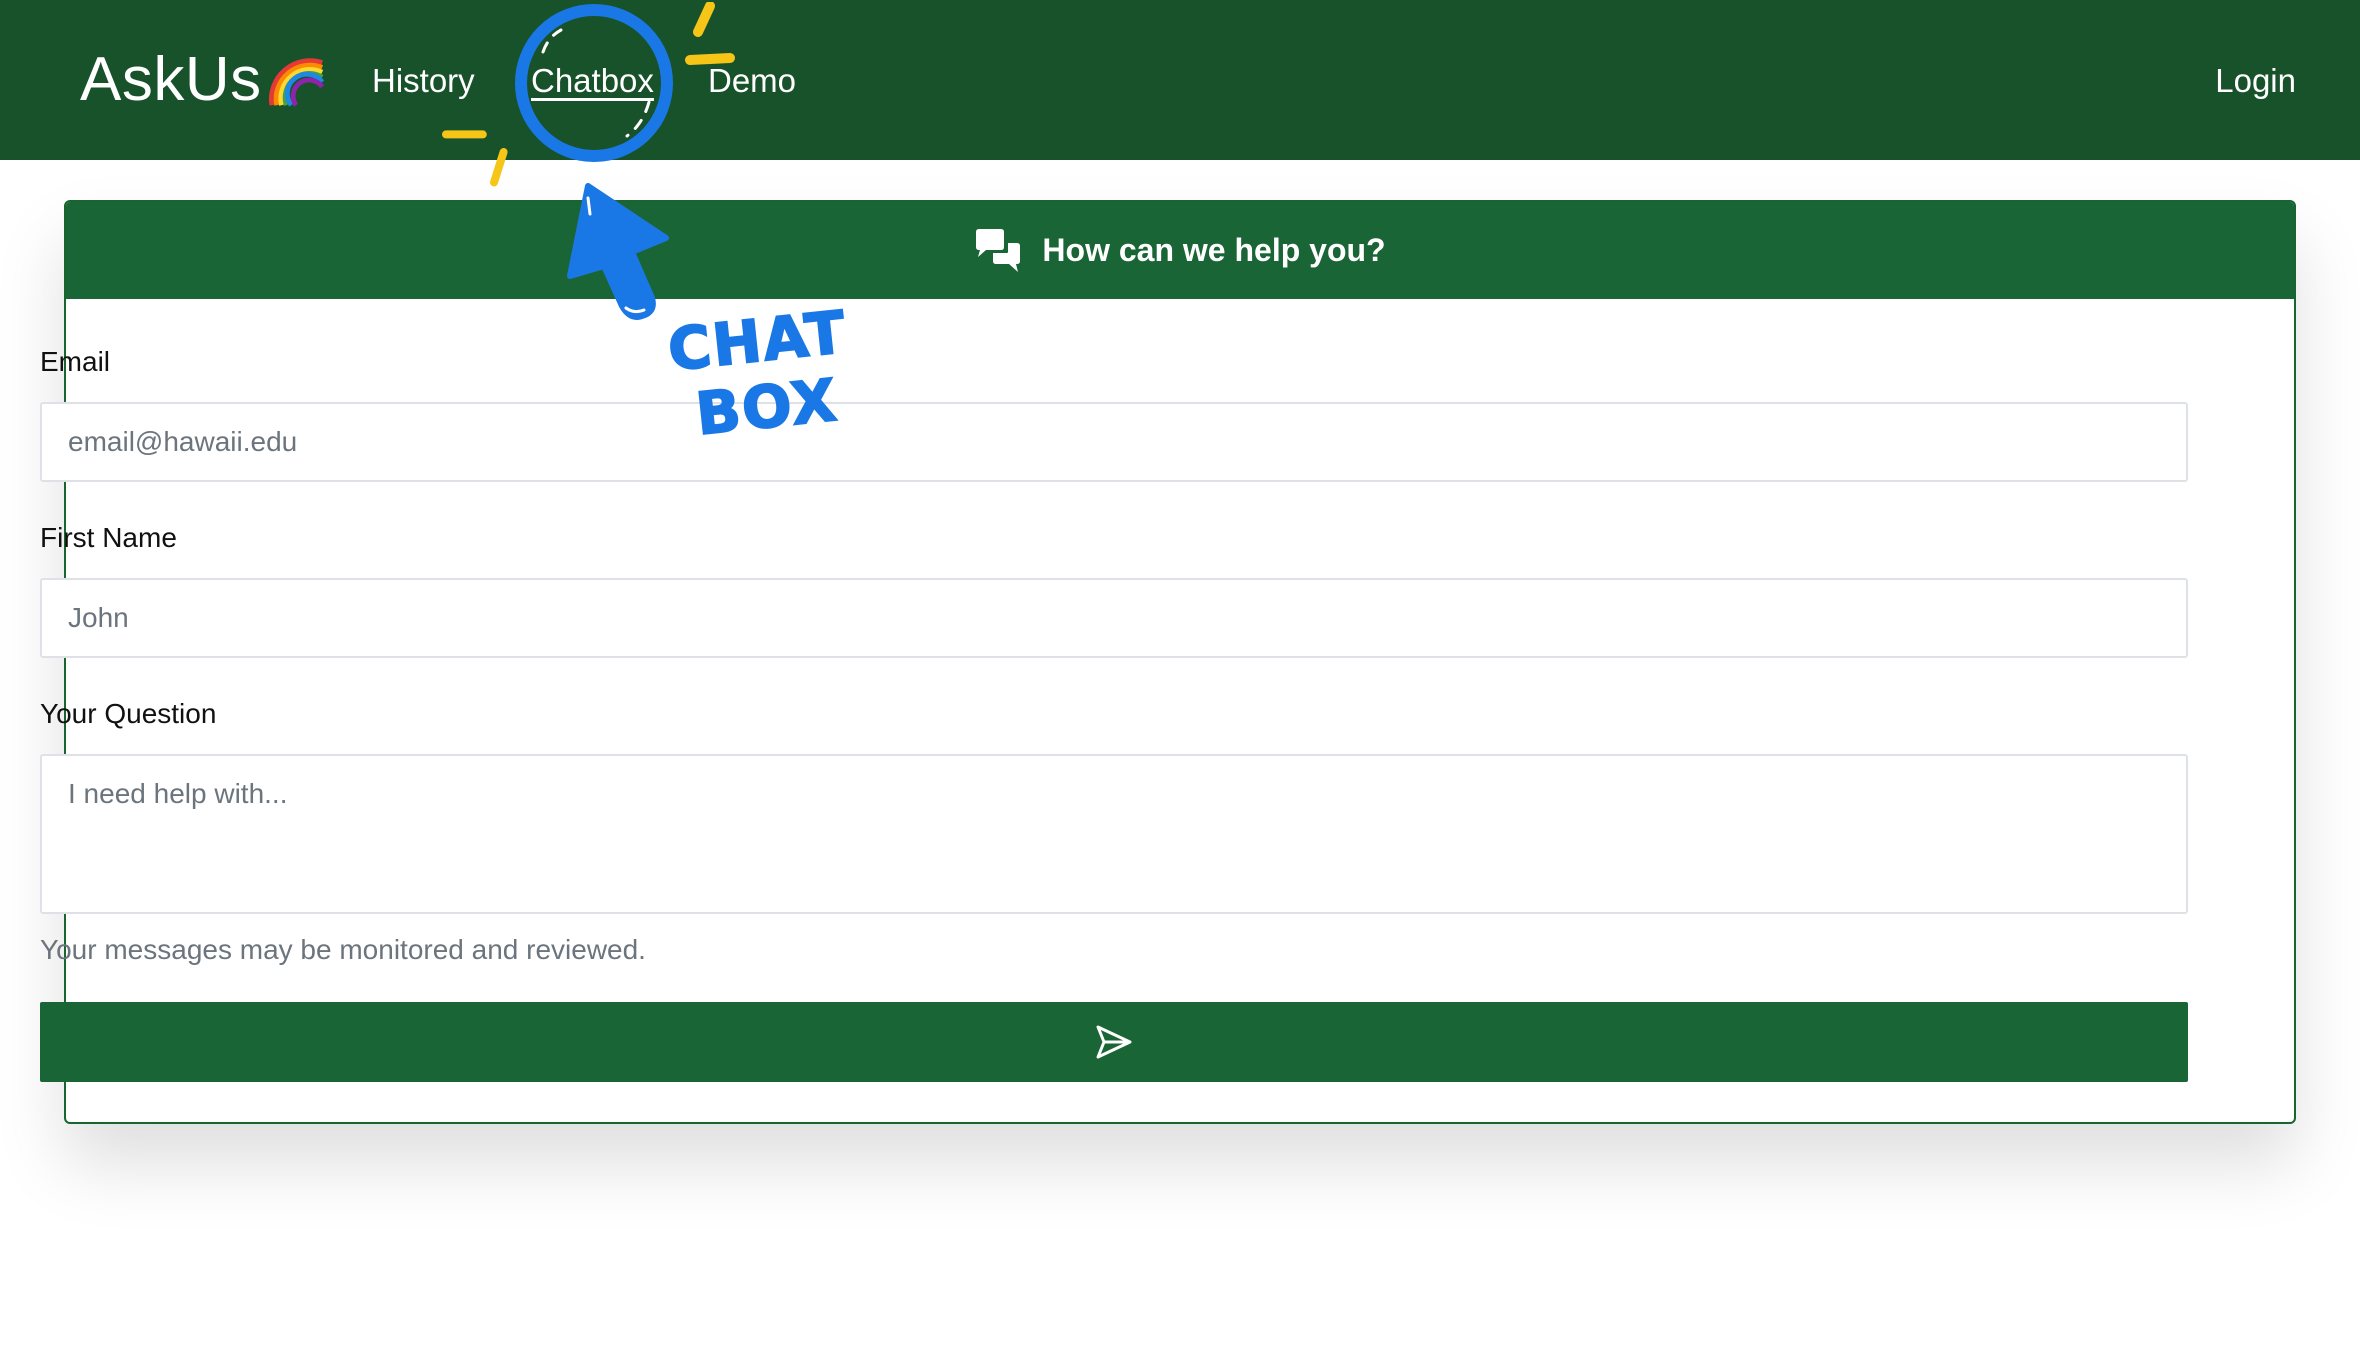 The height and width of the screenshot is (1362, 2360). What do you see at coordinates (75, 361) in the screenshot?
I see `email-label: Email` at bounding box center [75, 361].